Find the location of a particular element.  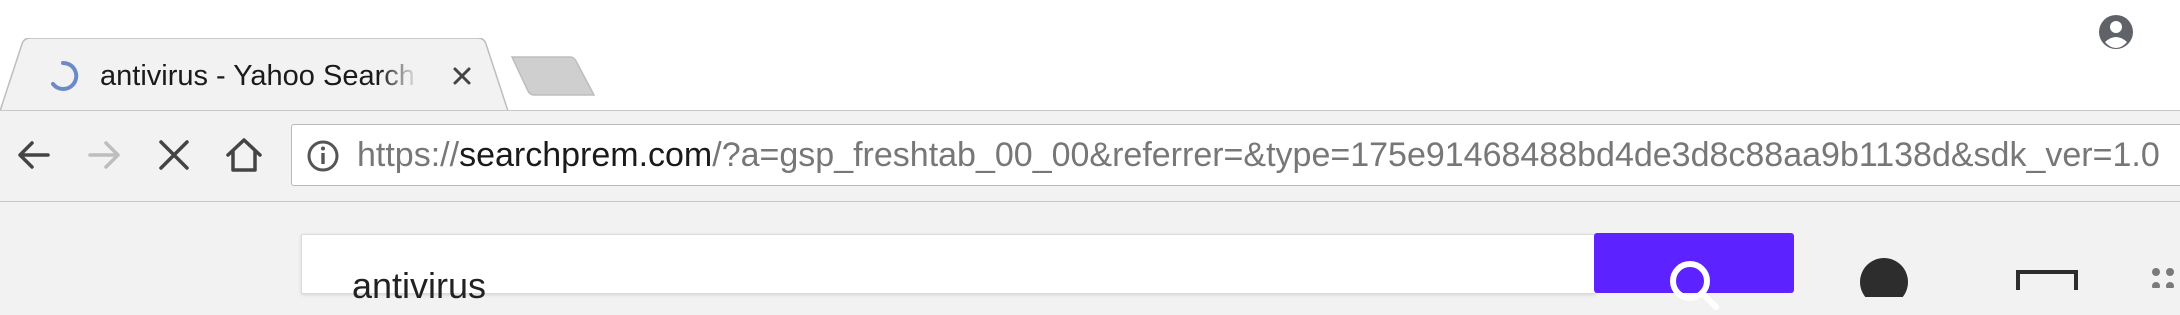

search-button is located at coordinates (1694, 271).